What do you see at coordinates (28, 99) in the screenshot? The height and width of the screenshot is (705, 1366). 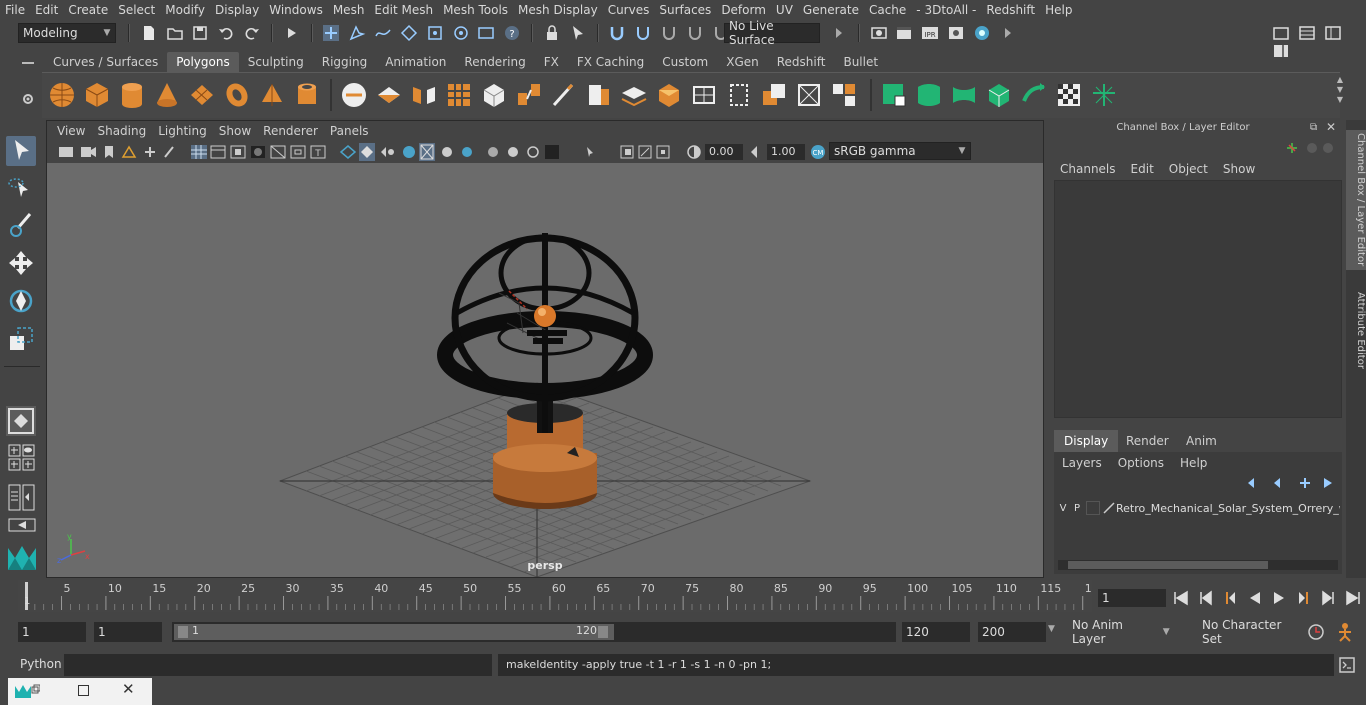 I see `gear-icon` at bounding box center [28, 99].